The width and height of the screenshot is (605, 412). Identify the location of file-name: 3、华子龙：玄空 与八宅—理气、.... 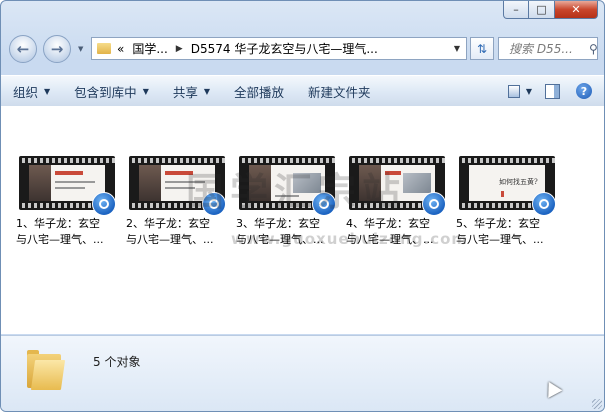
(288, 232).